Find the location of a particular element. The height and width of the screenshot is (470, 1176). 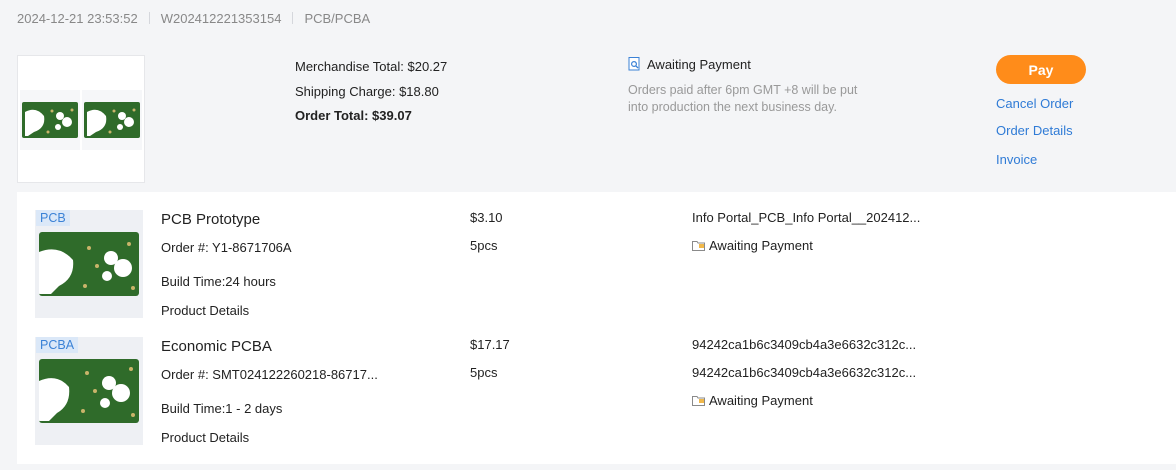

item-price: $3.10 is located at coordinates (486, 217).